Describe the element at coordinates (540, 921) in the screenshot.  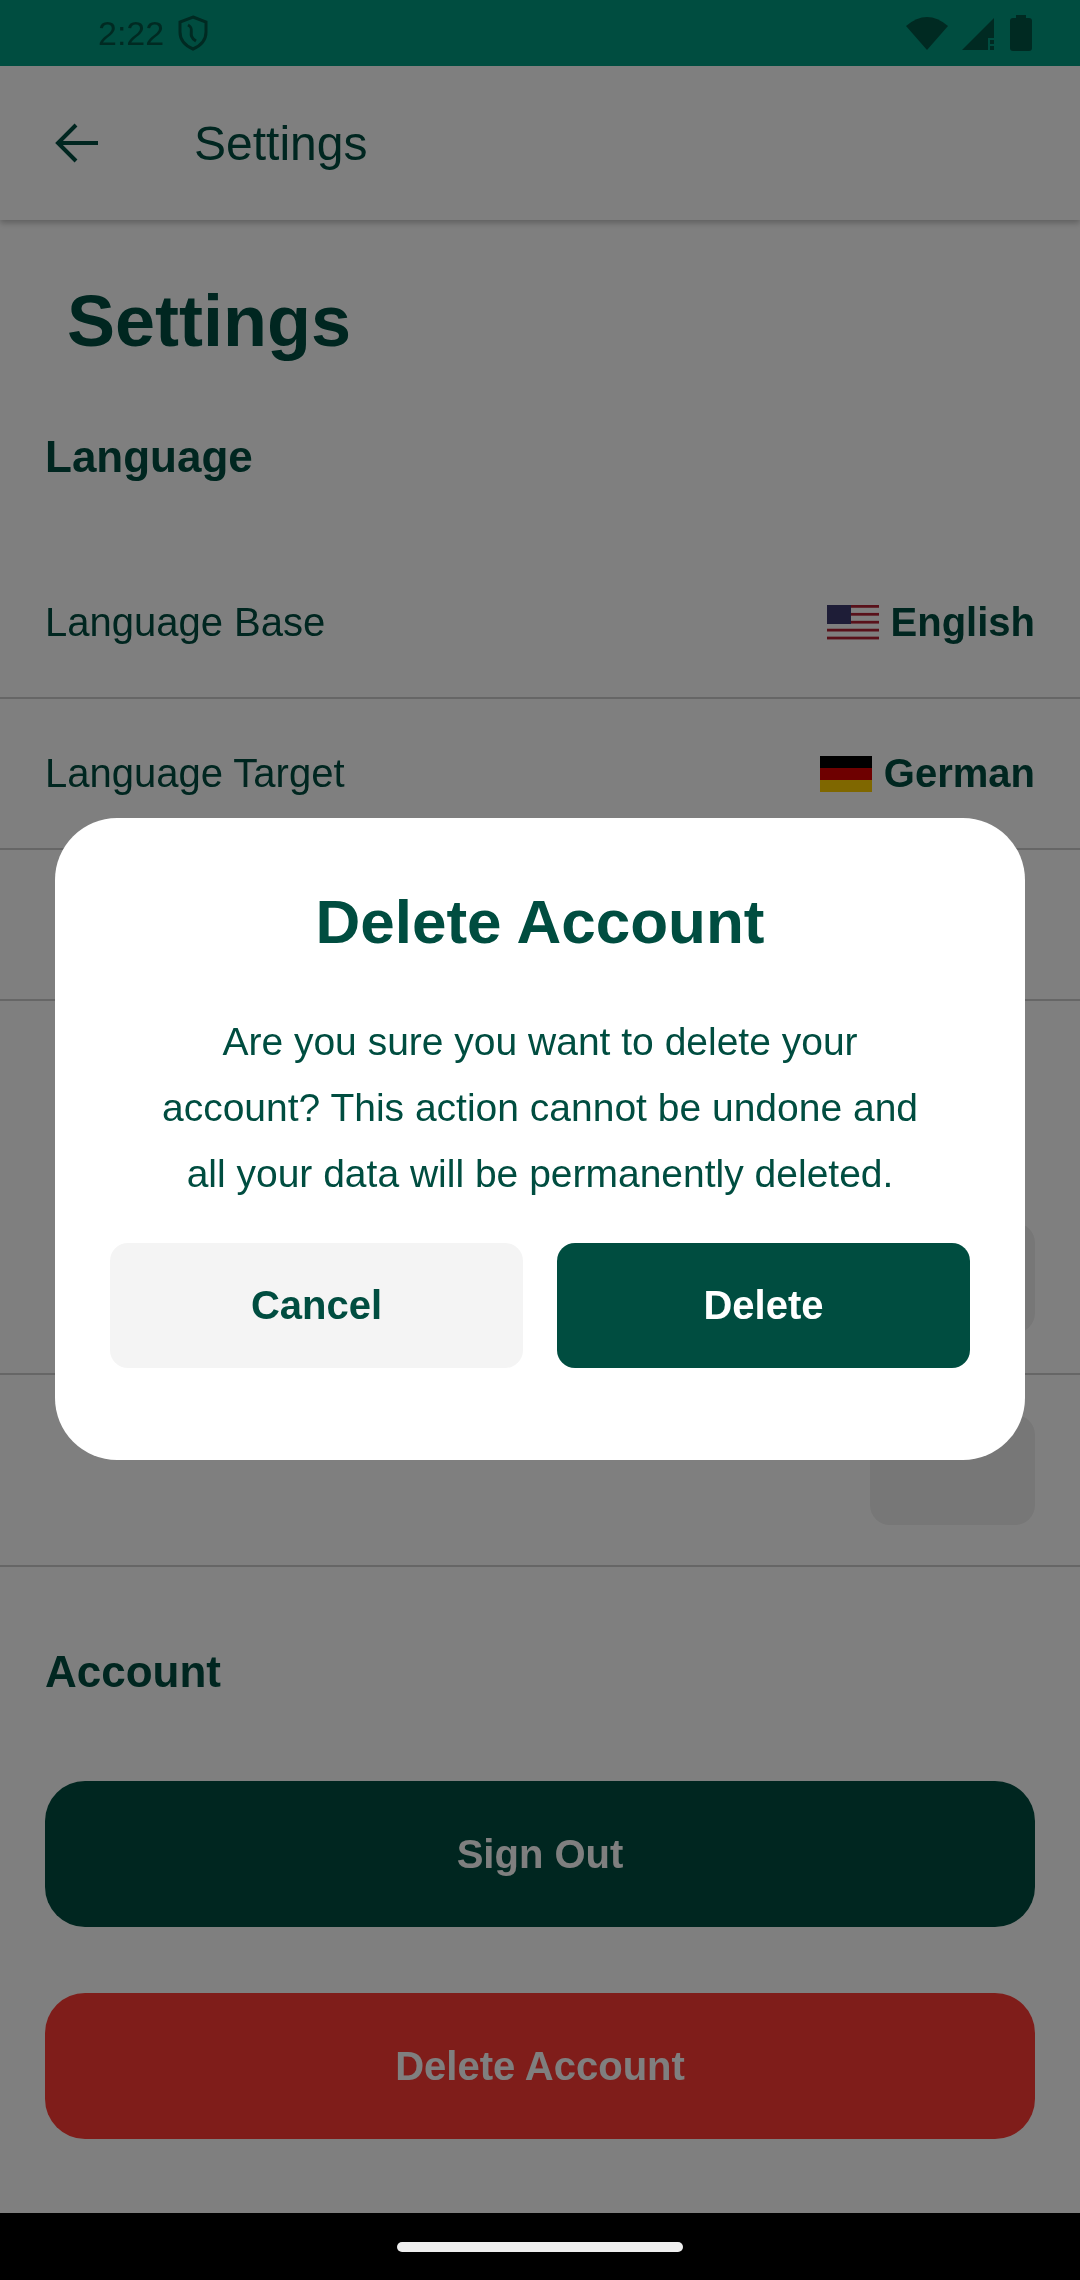
I see `dialog-title: Delete Account` at that location.